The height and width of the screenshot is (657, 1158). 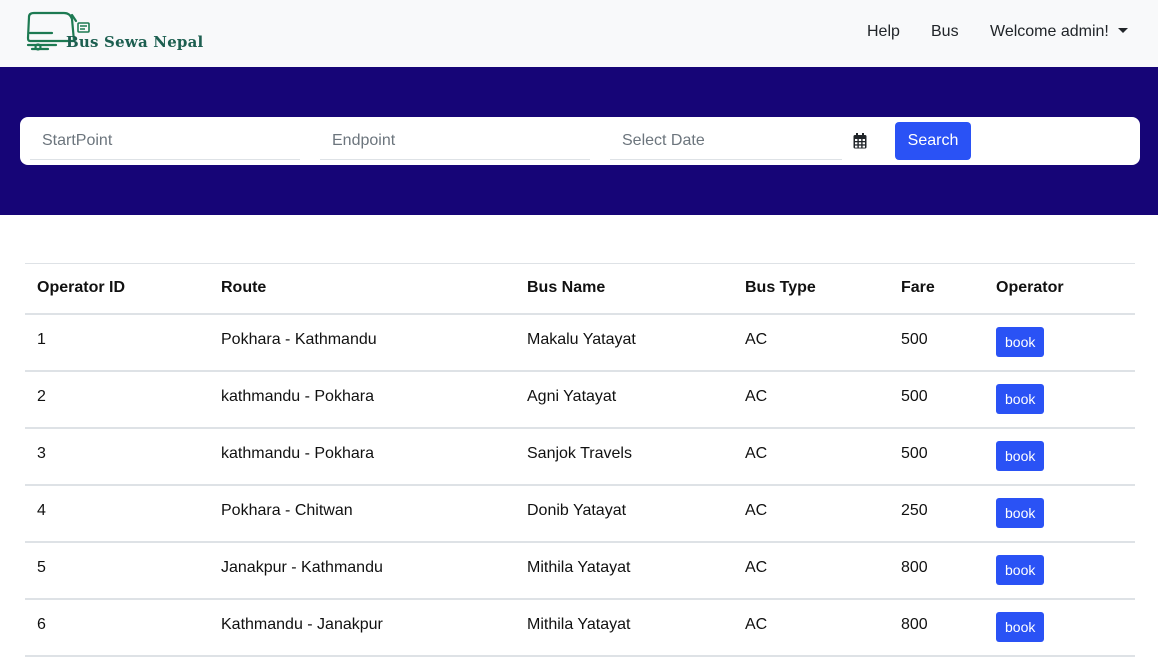 I want to click on cell-id: 2, so click(x=41, y=396).